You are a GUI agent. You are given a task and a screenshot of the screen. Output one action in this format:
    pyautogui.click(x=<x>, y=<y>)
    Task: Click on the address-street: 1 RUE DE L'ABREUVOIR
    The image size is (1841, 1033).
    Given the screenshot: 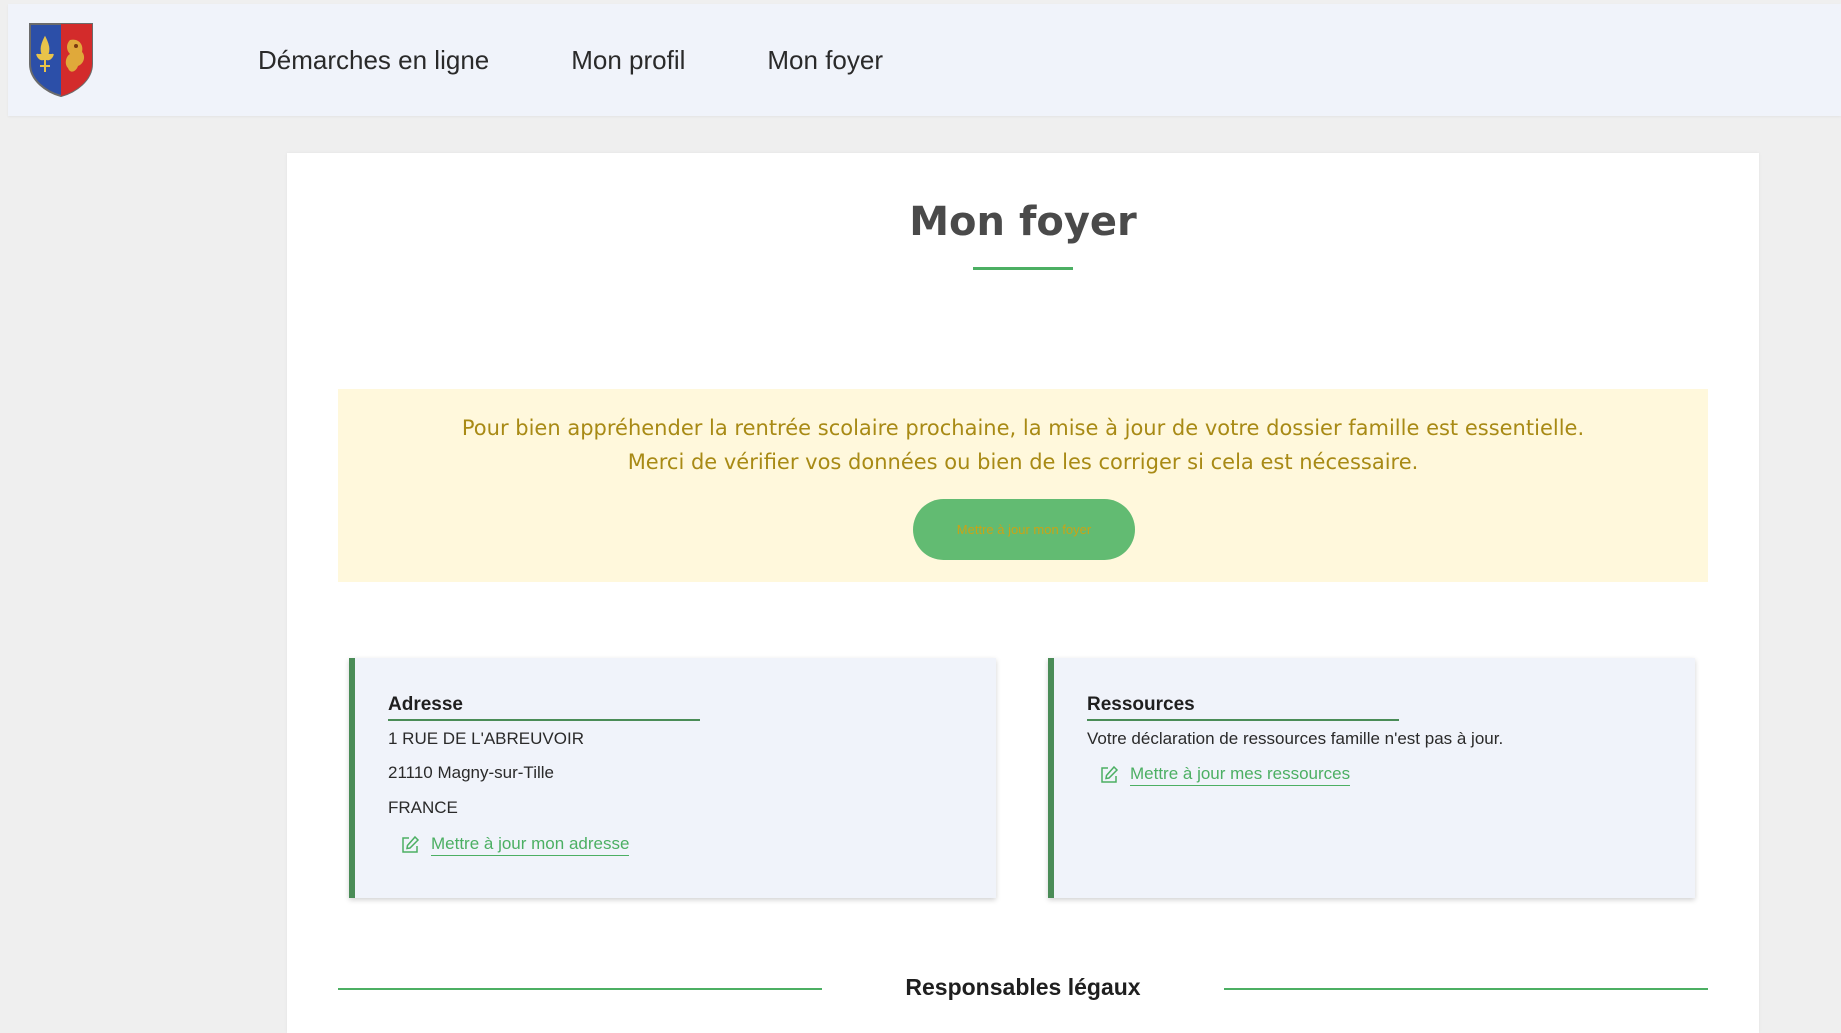 What is the action you would take?
    pyautogui.click(x=486, y=738)
    